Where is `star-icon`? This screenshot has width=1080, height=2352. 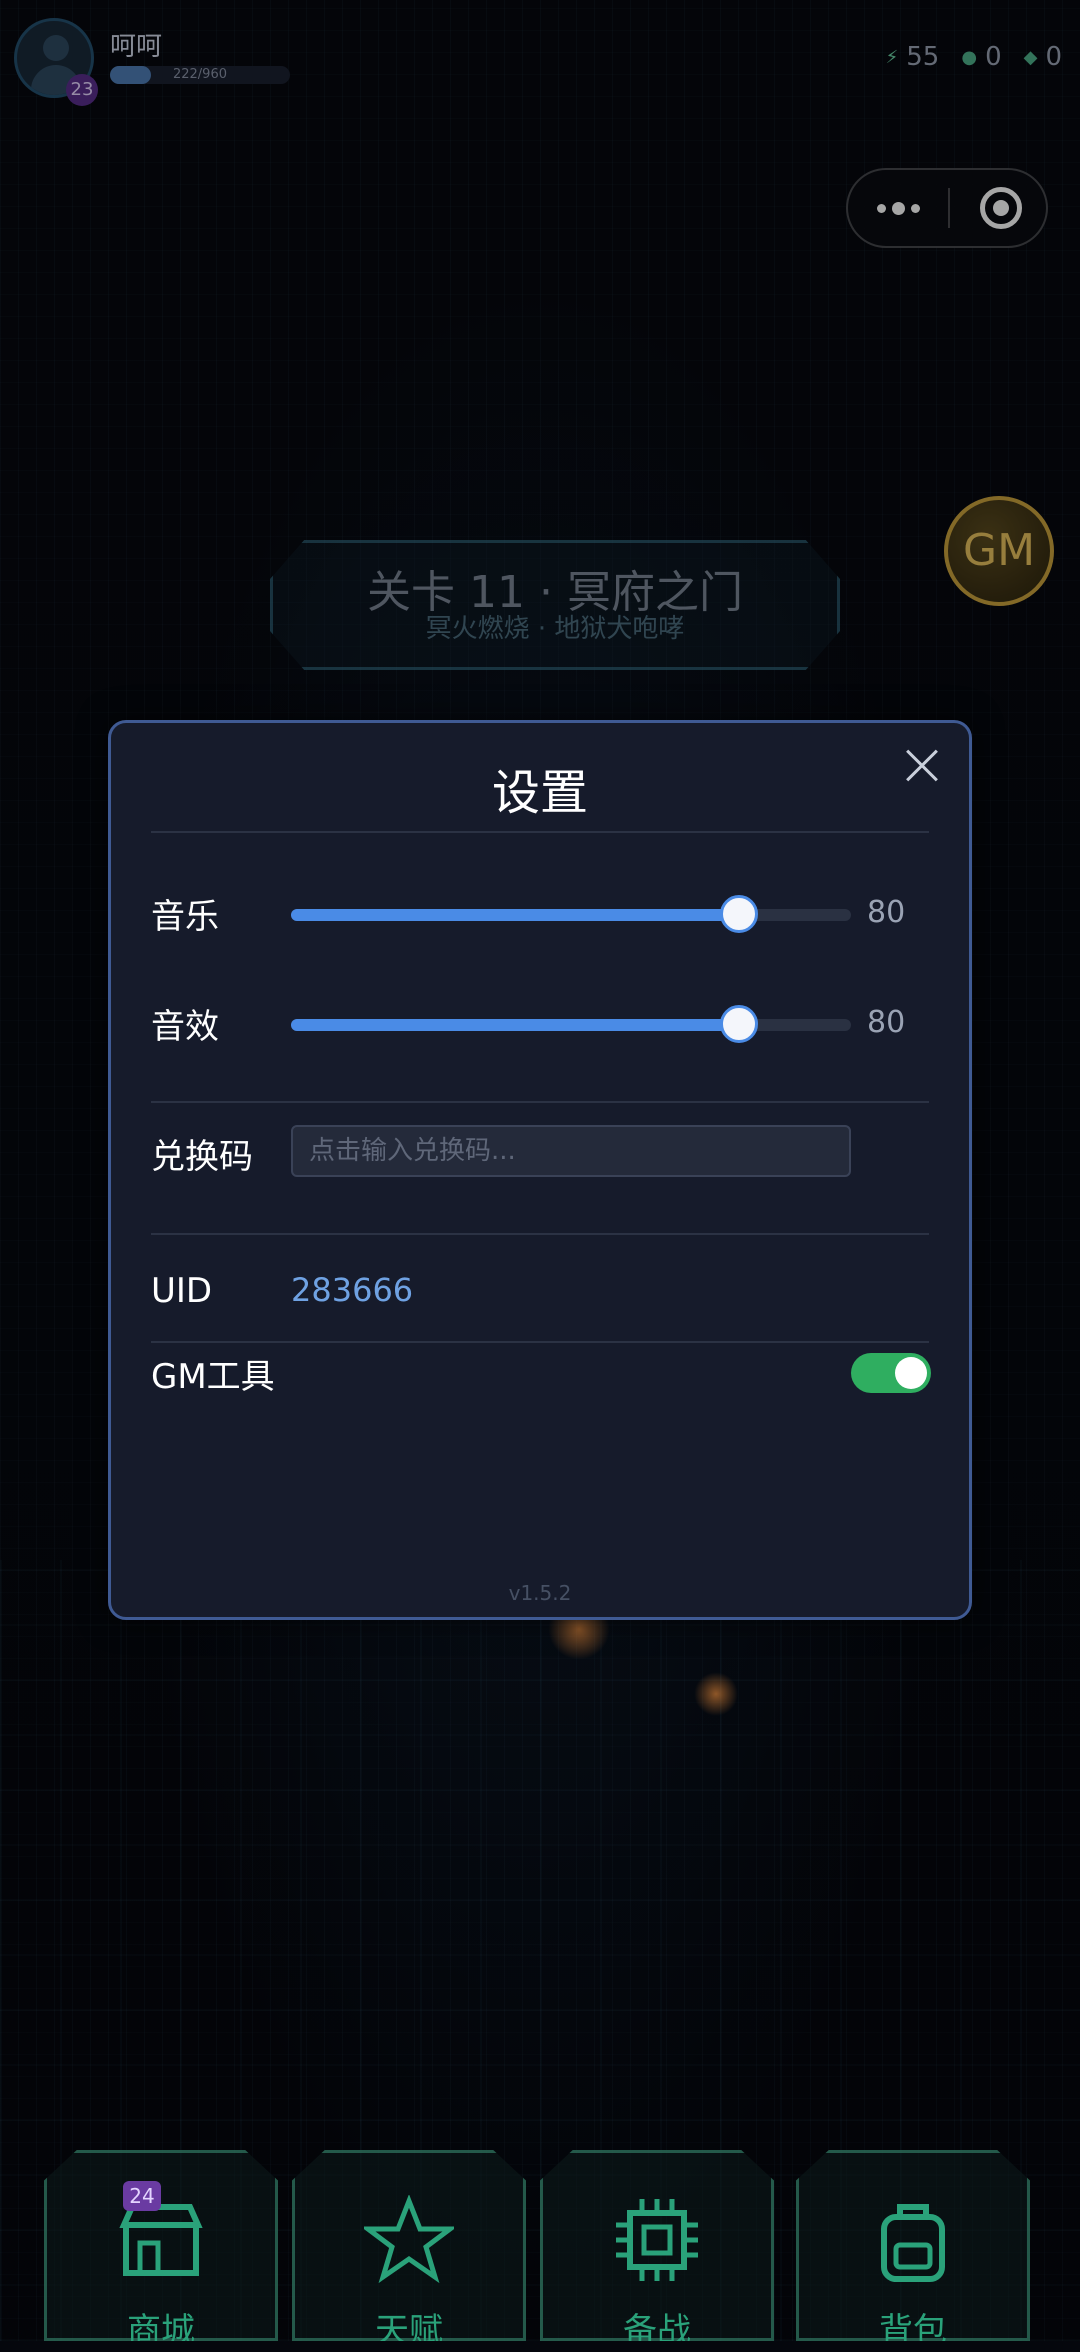 star-icon is located at coordinates (409, 2239).